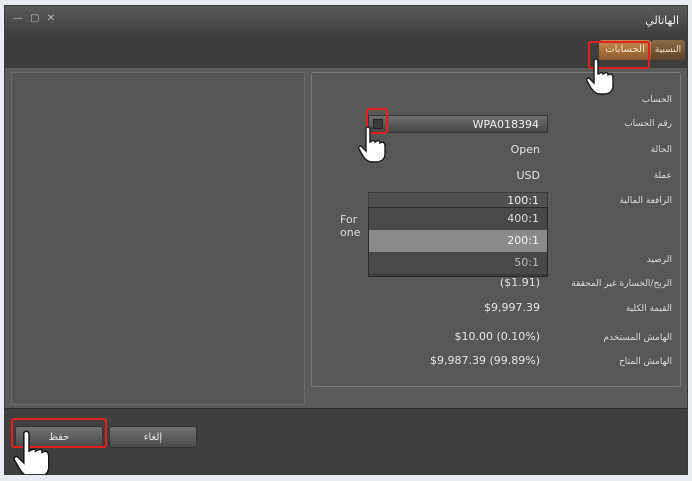 The height and width of the screenshot is (481, 692). I want to click on window-controls: — ▢ ✕, so click(35, 18).